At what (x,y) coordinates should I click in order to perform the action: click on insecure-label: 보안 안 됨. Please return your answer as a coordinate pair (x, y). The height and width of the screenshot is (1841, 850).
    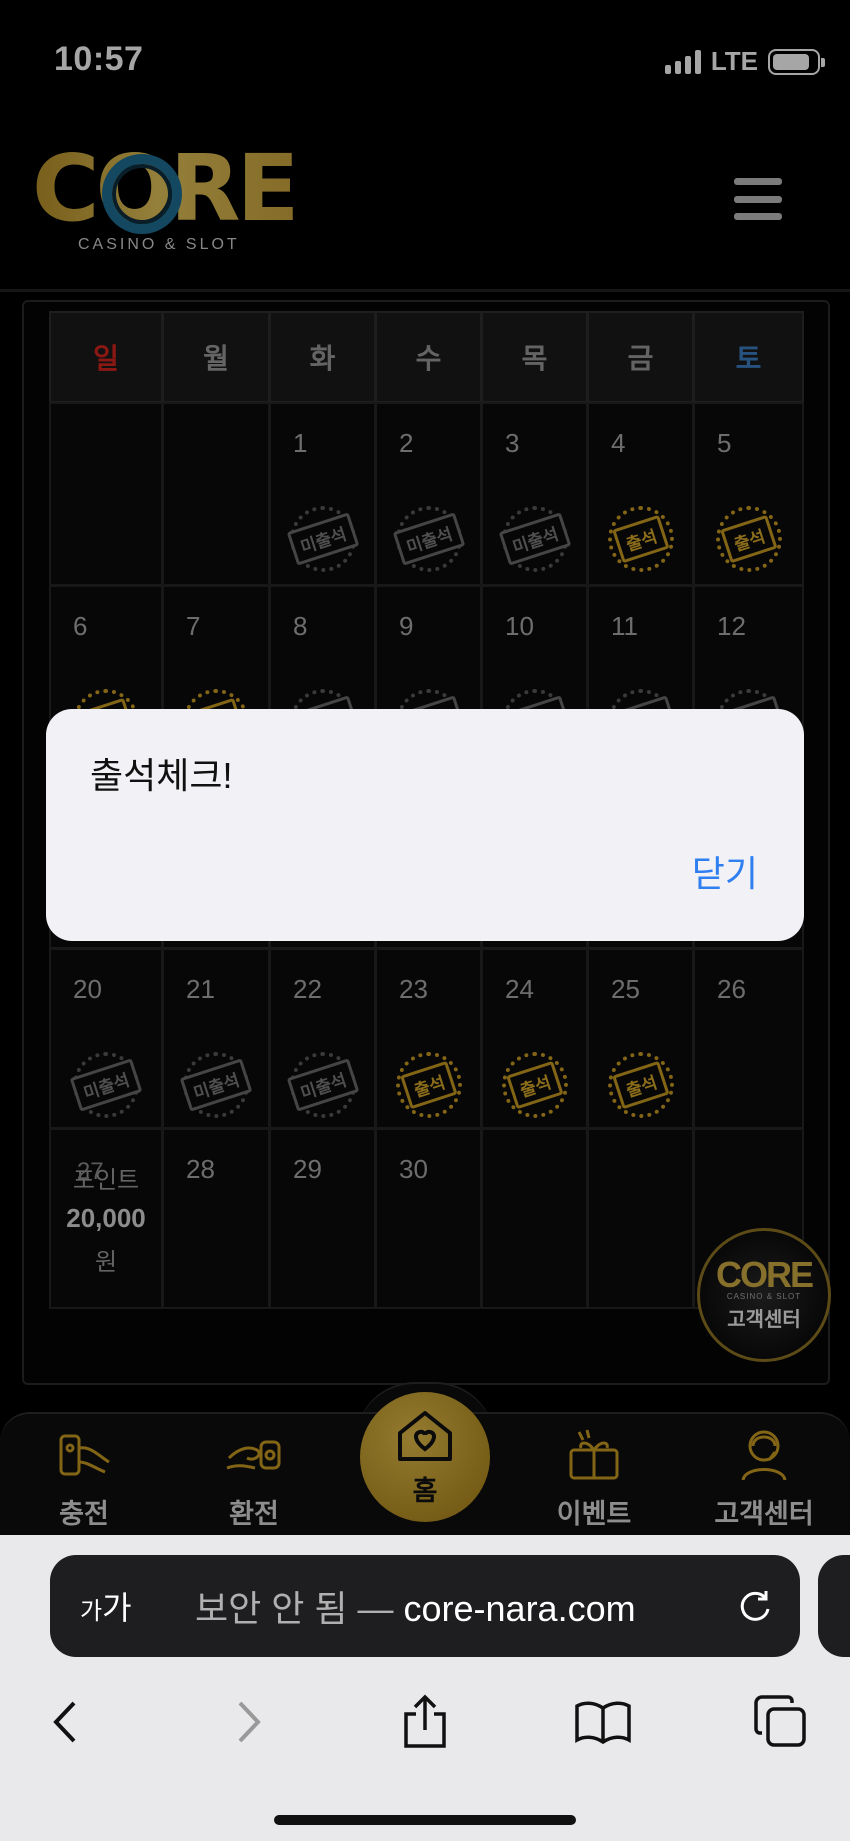
    Looking at the image, I should click on (271, 1608).